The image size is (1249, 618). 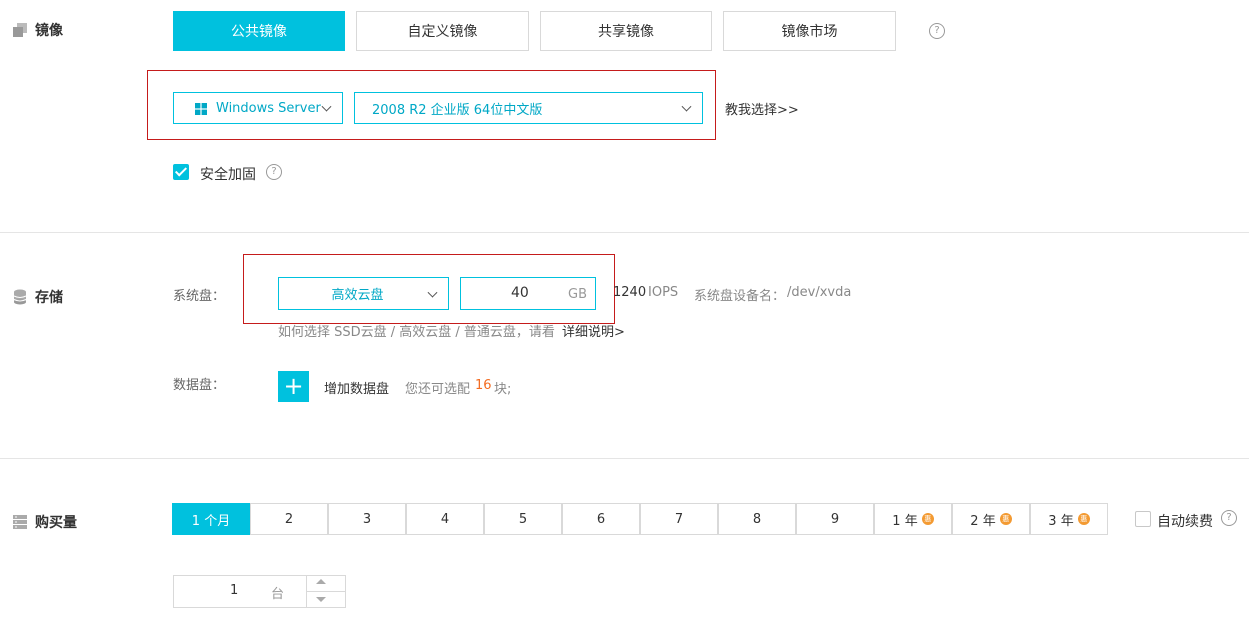 I want to click on duration-4-months: 4, so click(x=445, y=519).